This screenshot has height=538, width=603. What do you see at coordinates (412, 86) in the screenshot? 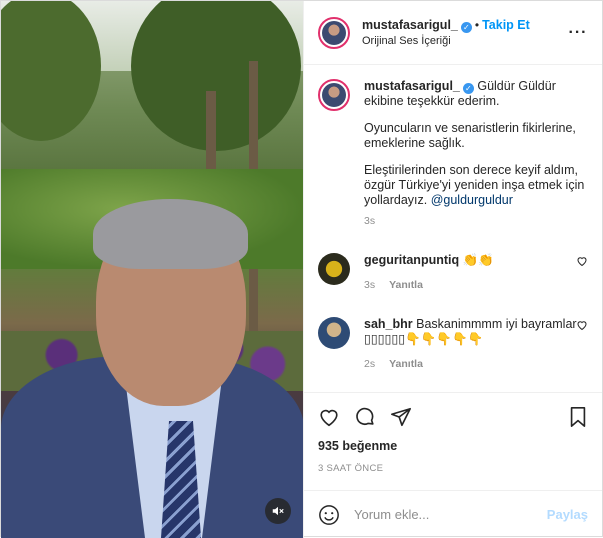
I see `caption-username: mustafasarigul_` at bounding box center [412, 86].